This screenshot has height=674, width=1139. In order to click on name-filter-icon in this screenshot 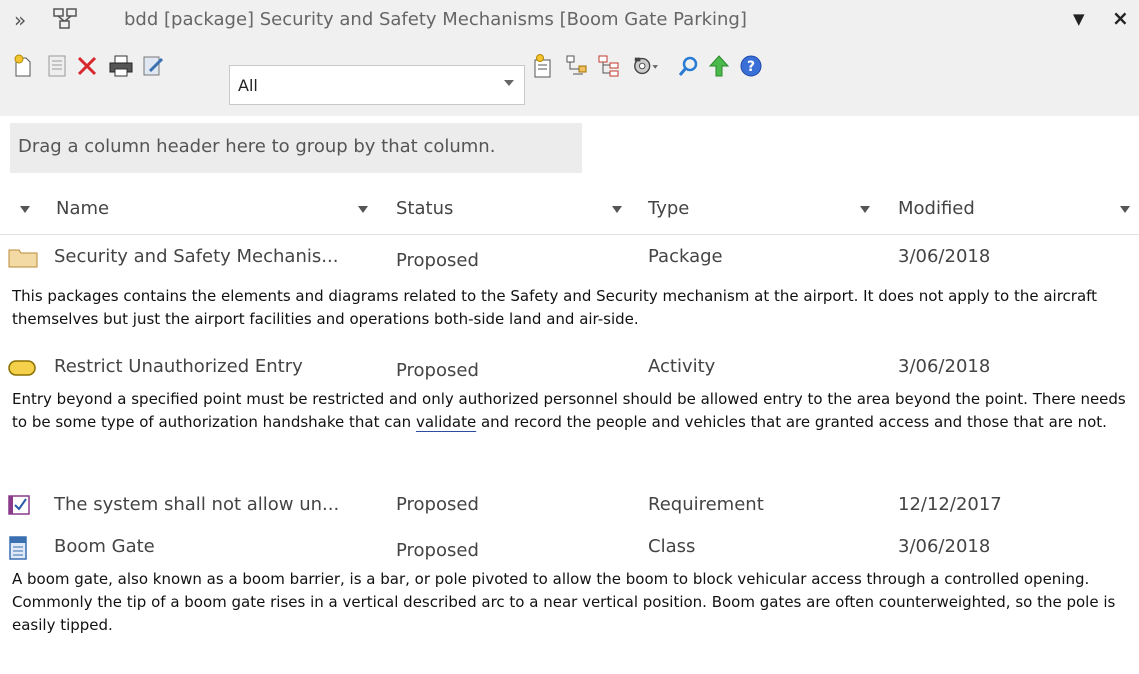, I will do `click(363, 209)`.